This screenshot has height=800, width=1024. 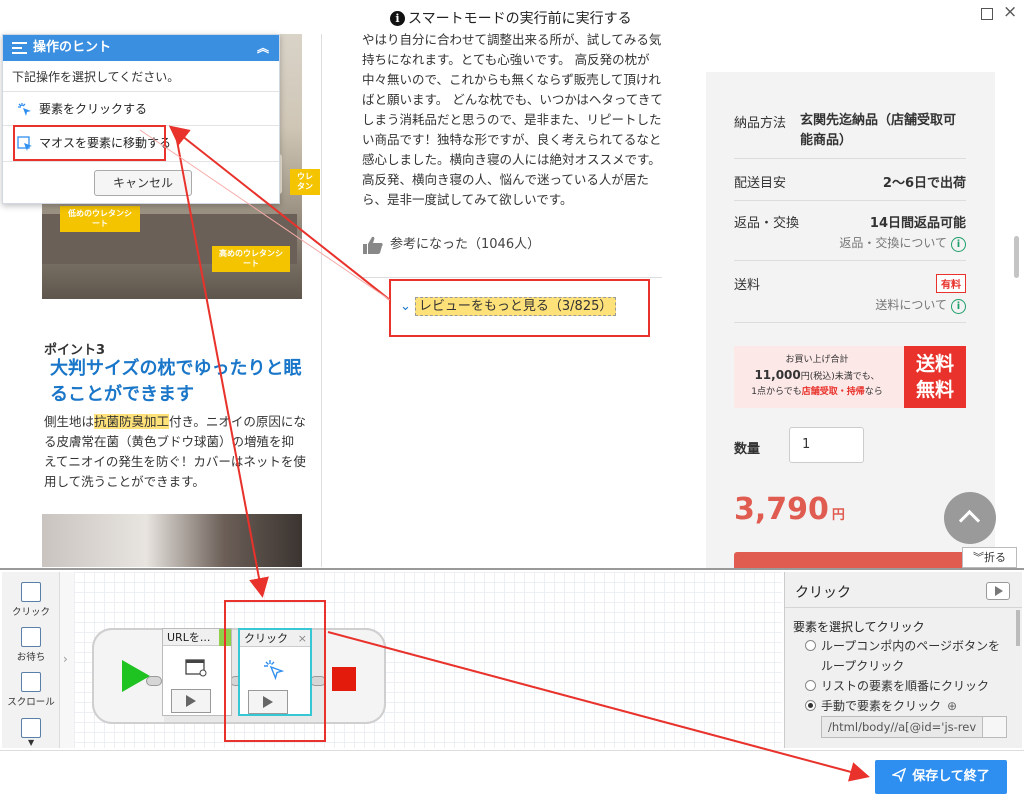 What do you see at coordinates (305, 182) in the screenshot?
I see `product-tag: ウレタン` at bounding box center [305, 182].